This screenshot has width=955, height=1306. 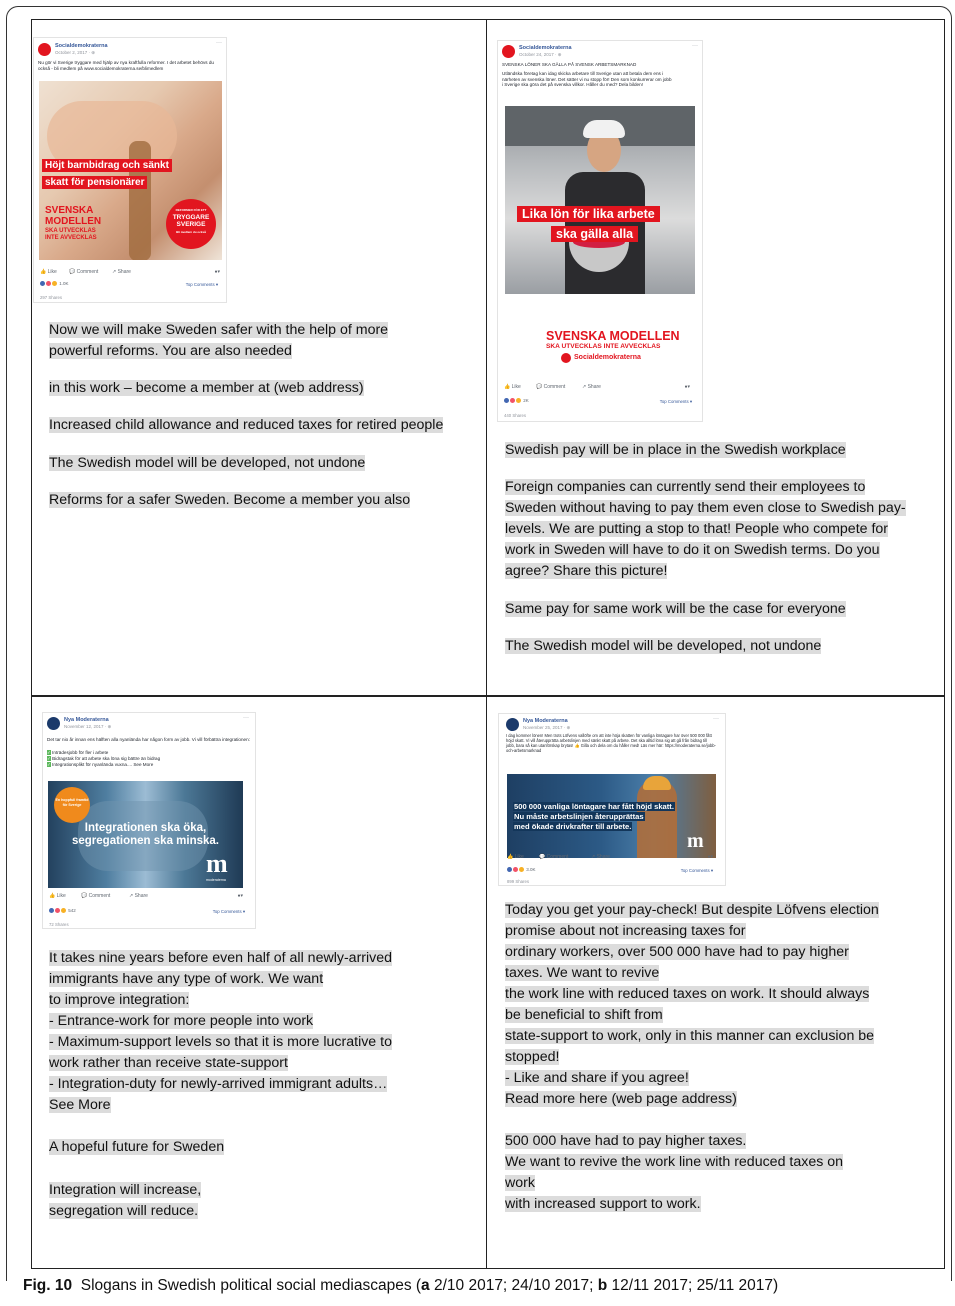 What do you see at coordinates (71, 238) in the screenshot?
I see `model-line-4: INTE AVVECKLAS` at bounding box center [71, 238].